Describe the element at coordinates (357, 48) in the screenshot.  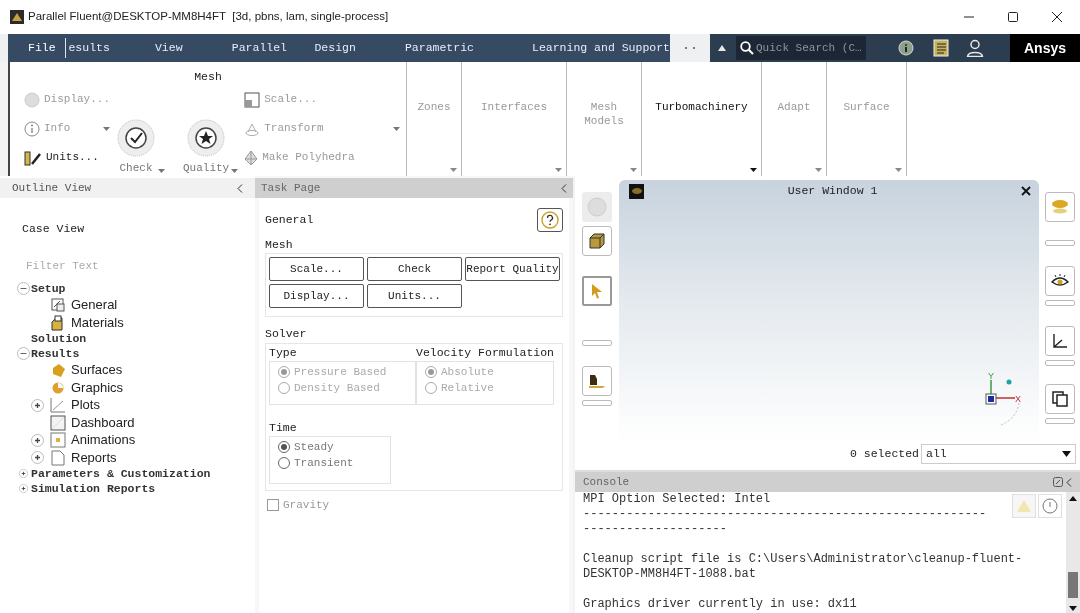
I see `menu-item: Design` at that location.